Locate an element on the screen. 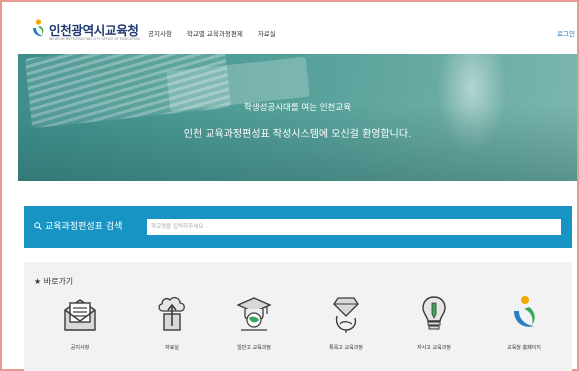 The height and width of the screenshot is (371, 579). search-label: 교육과정편성표 검색 is located at coordinates (84, 227).